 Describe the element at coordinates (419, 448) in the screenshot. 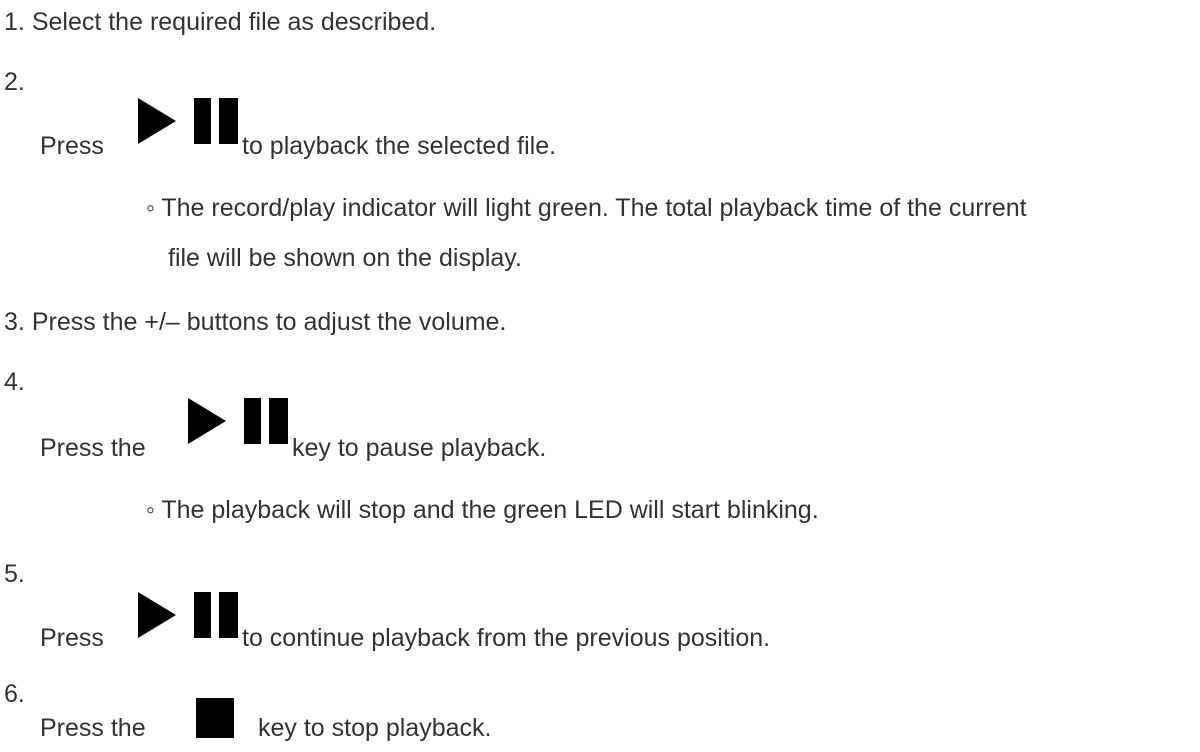

I see `step-4-suffix: key to pause playback.` at that location.